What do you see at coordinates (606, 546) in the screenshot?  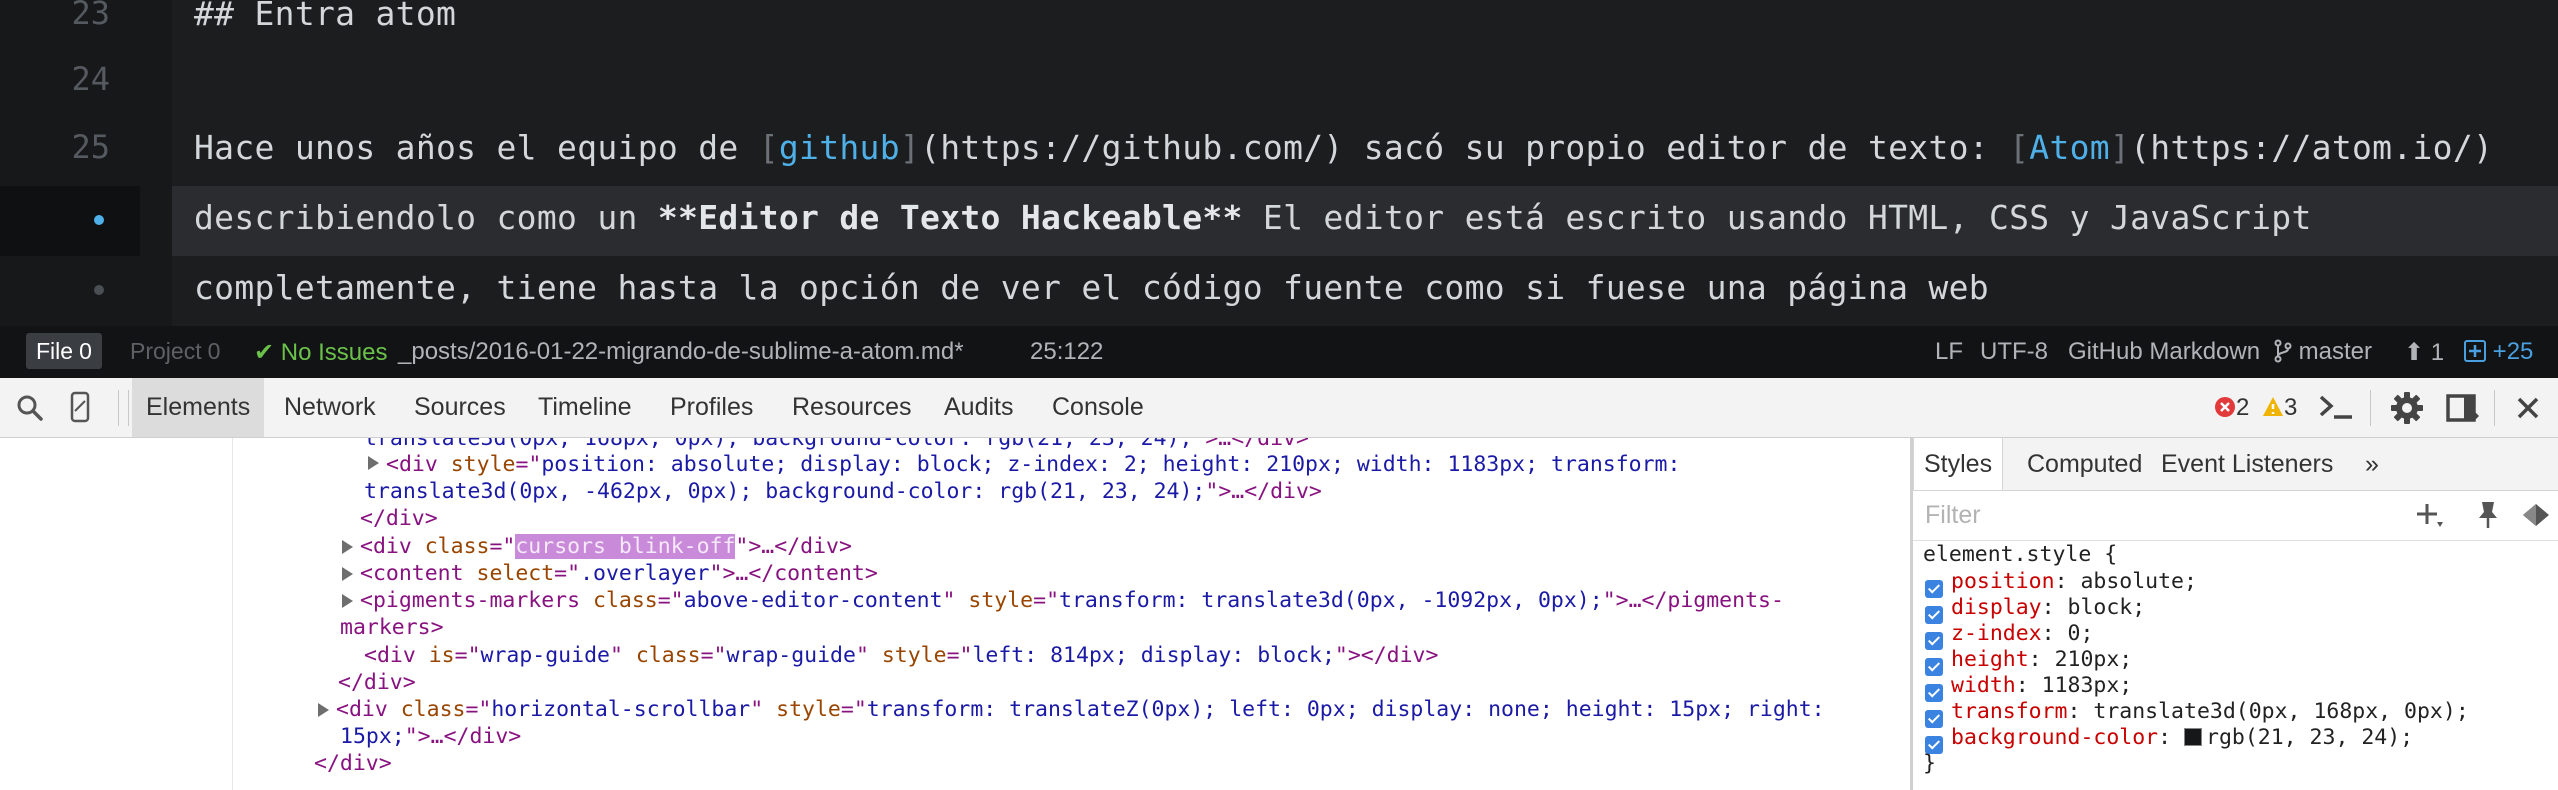 I see `dom-node-line: <div class="cursors blink-off">…</div>` at bounding box center [606, 546].